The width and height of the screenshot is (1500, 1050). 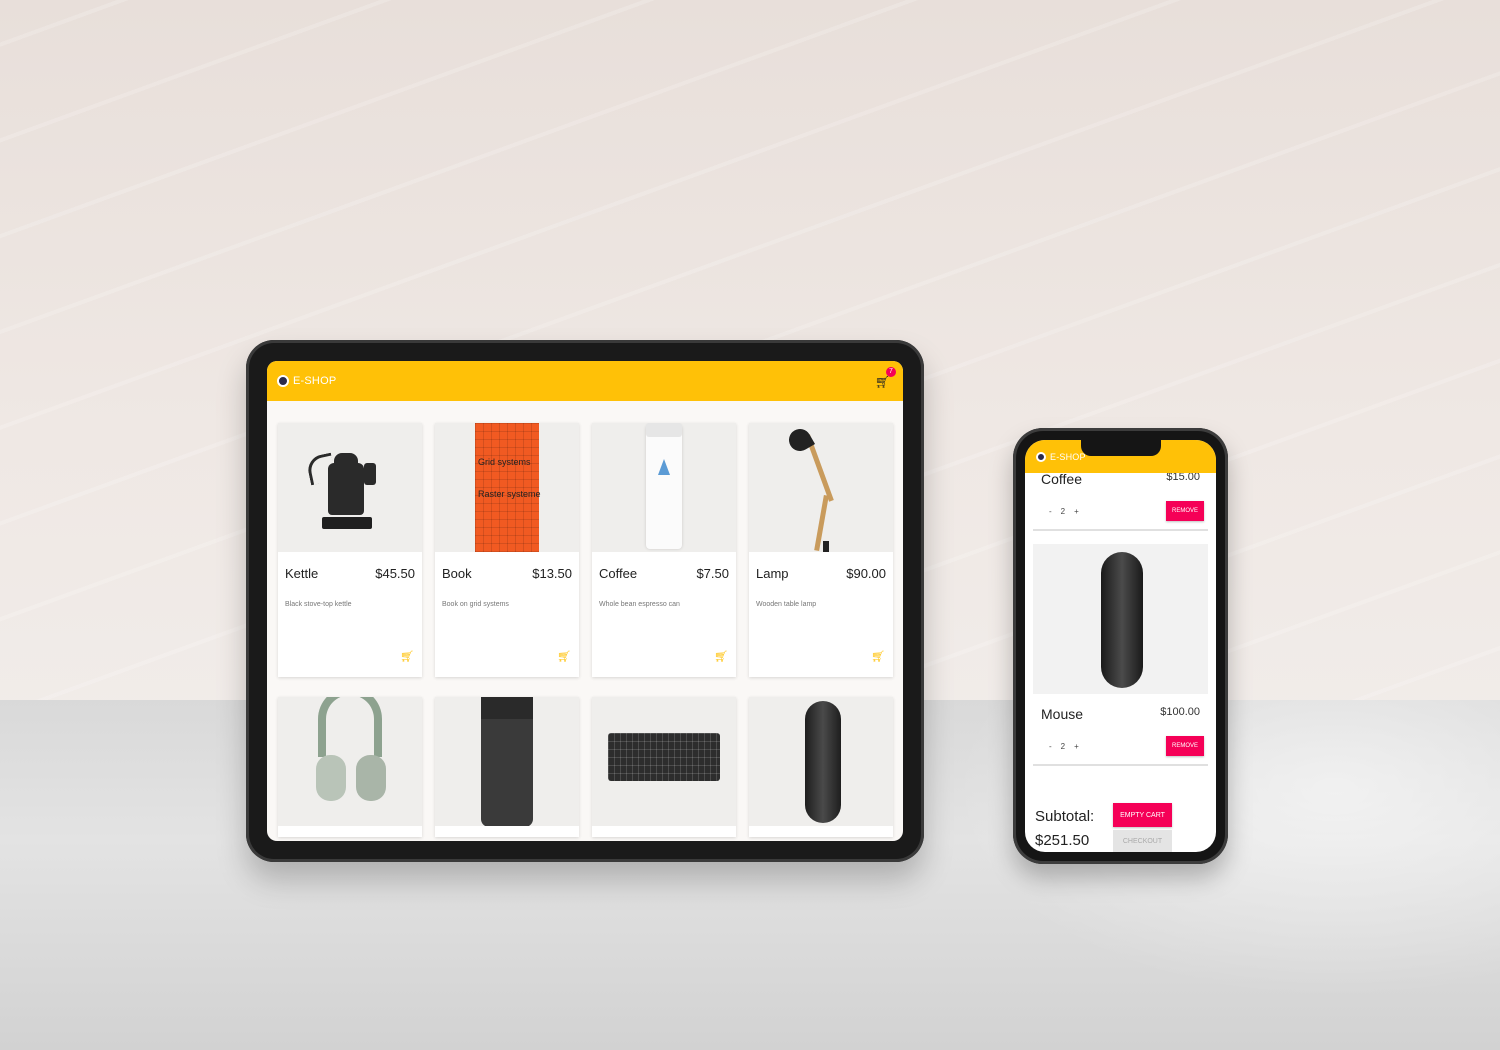 I want to click on product-card-kettle: Kettle $45.50 Black stove-top kettle 🛒︎, so click(x=350, y=550).